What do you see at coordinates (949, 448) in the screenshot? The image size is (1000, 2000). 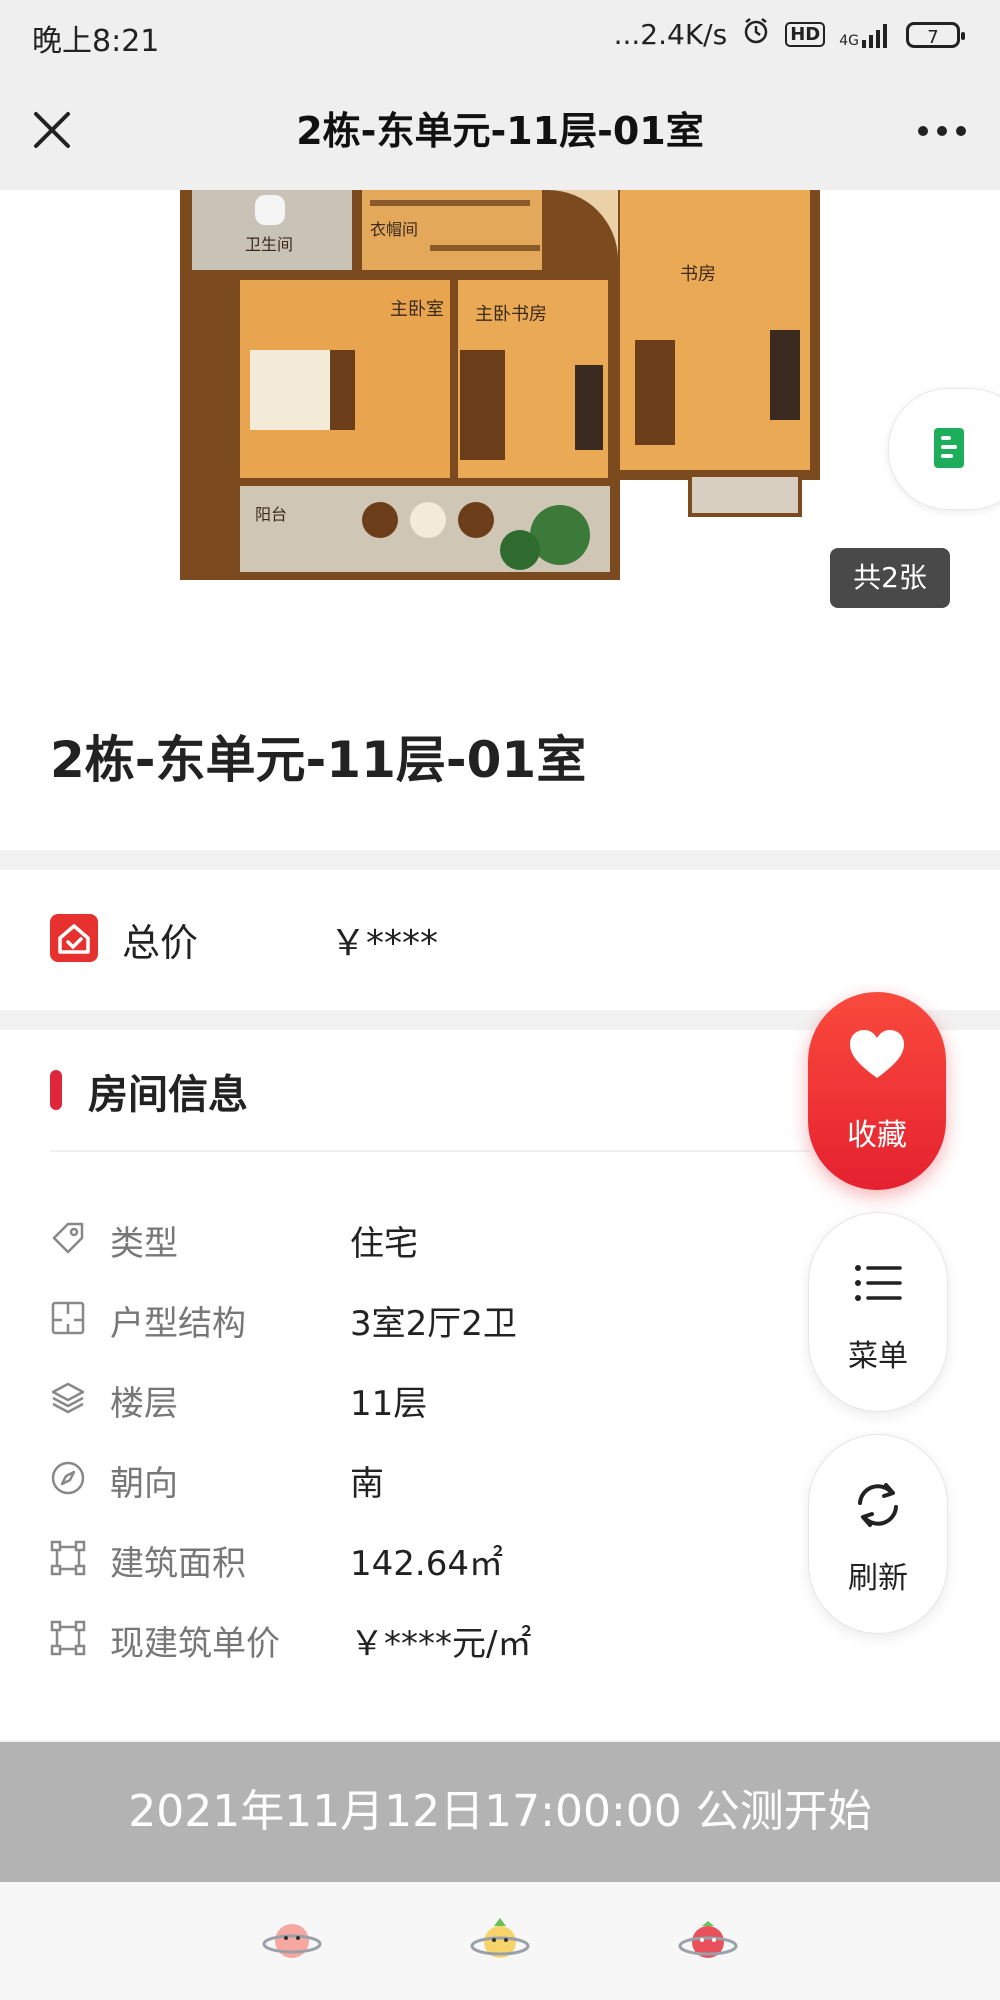 I see `document-icon` at bounding box center [949, 448].